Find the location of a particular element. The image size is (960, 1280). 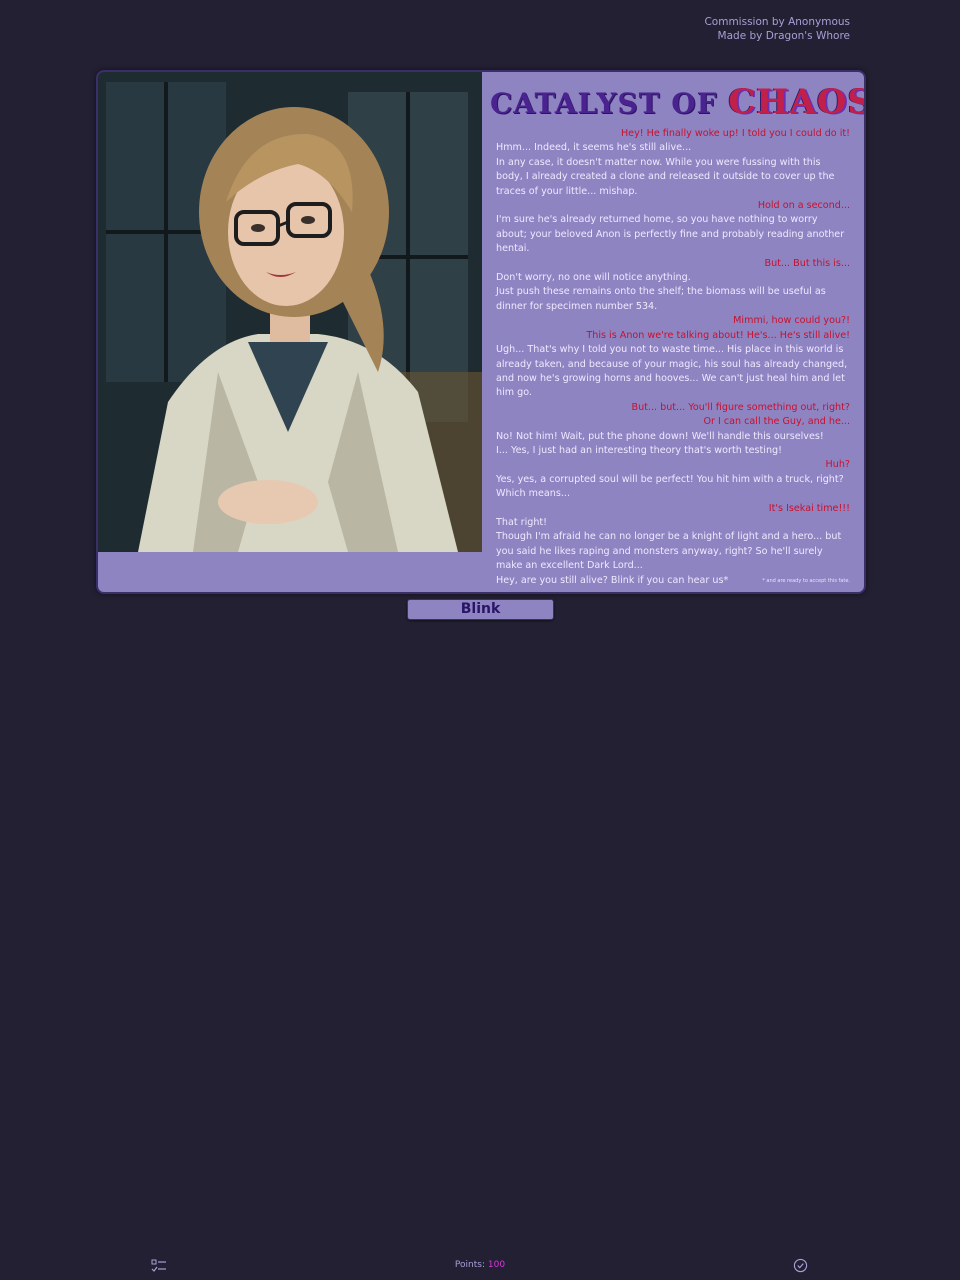

maker-credit: Made by Dragon's Whore is located at coordinates (783, 36).